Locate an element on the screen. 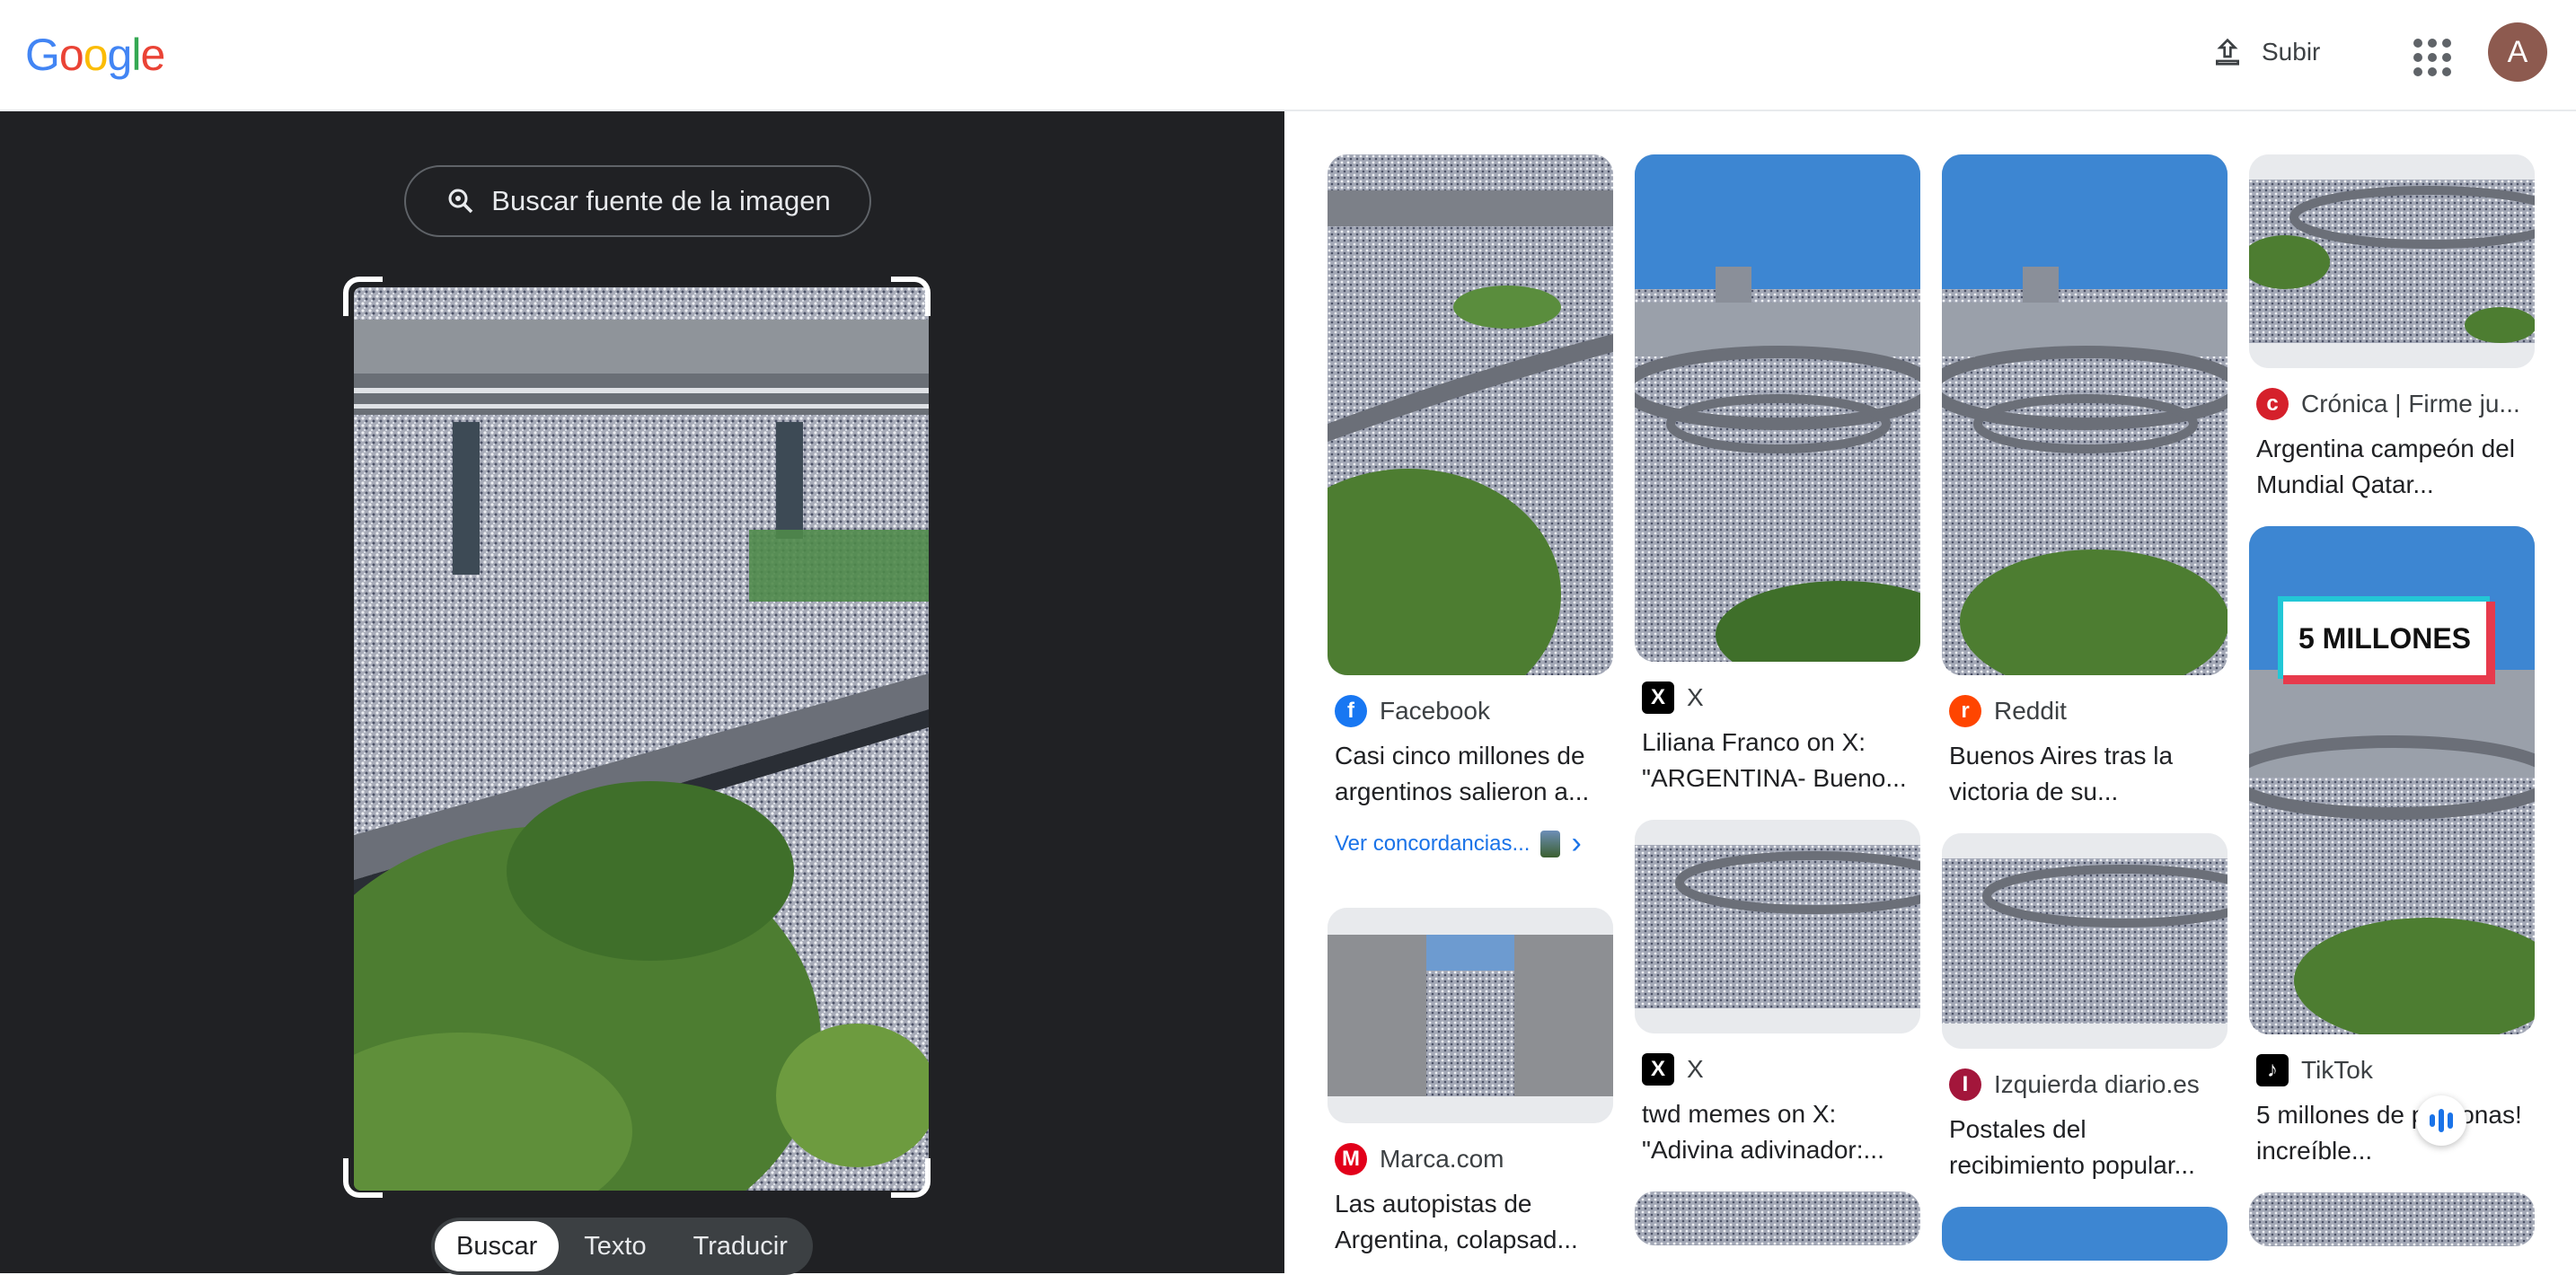  thumbnail-badge: 5 MILLONES is located at coordinates (2389, 643).